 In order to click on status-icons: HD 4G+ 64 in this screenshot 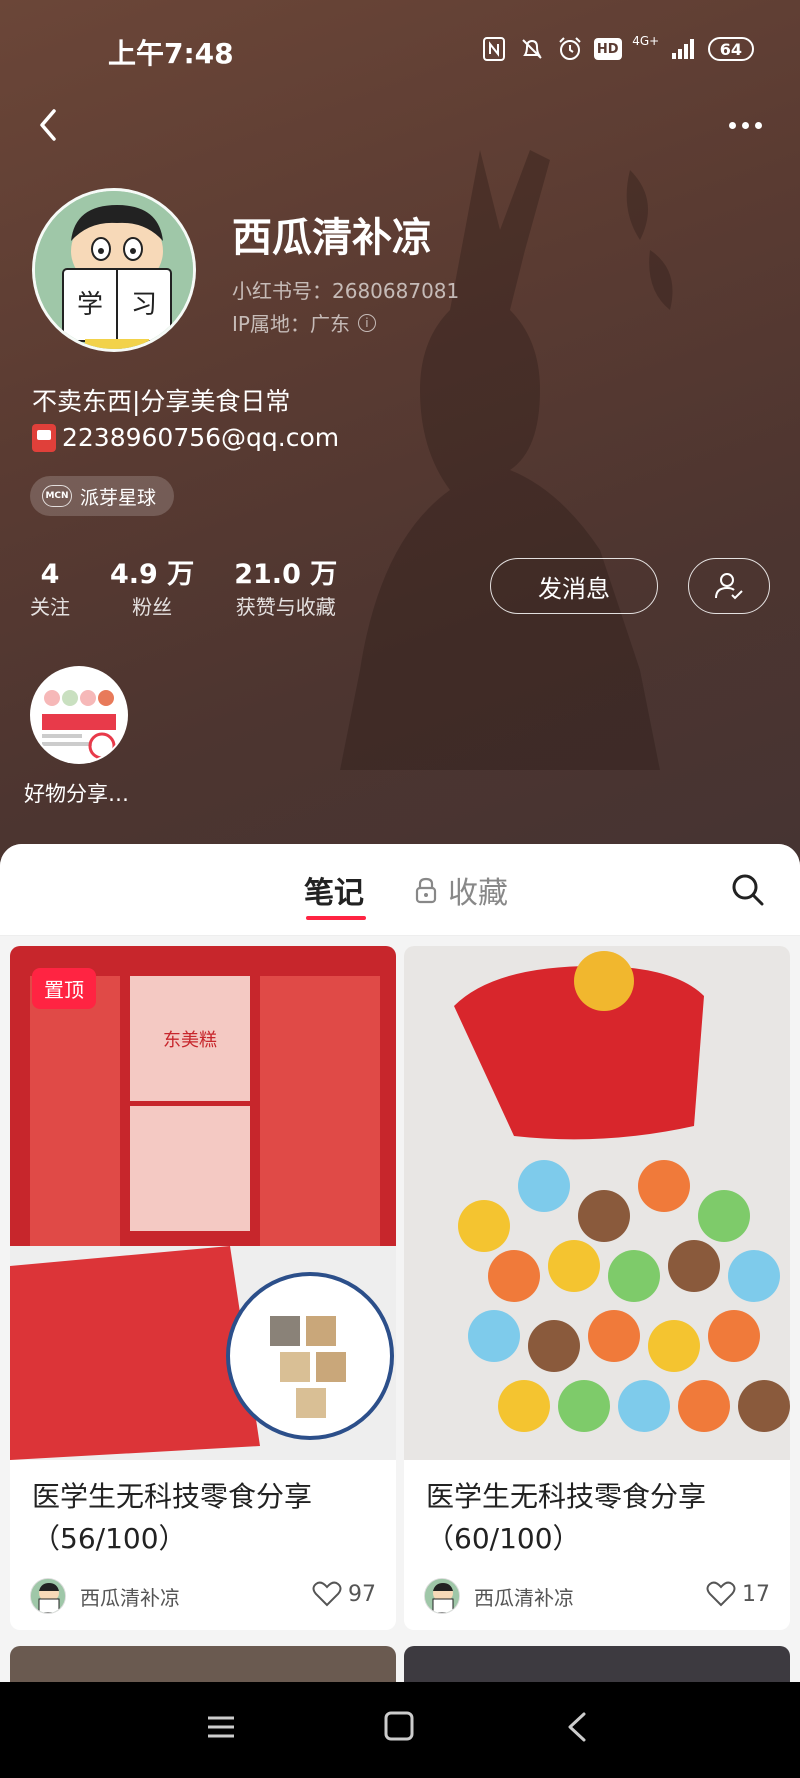, I will do `click(617, 49)`.